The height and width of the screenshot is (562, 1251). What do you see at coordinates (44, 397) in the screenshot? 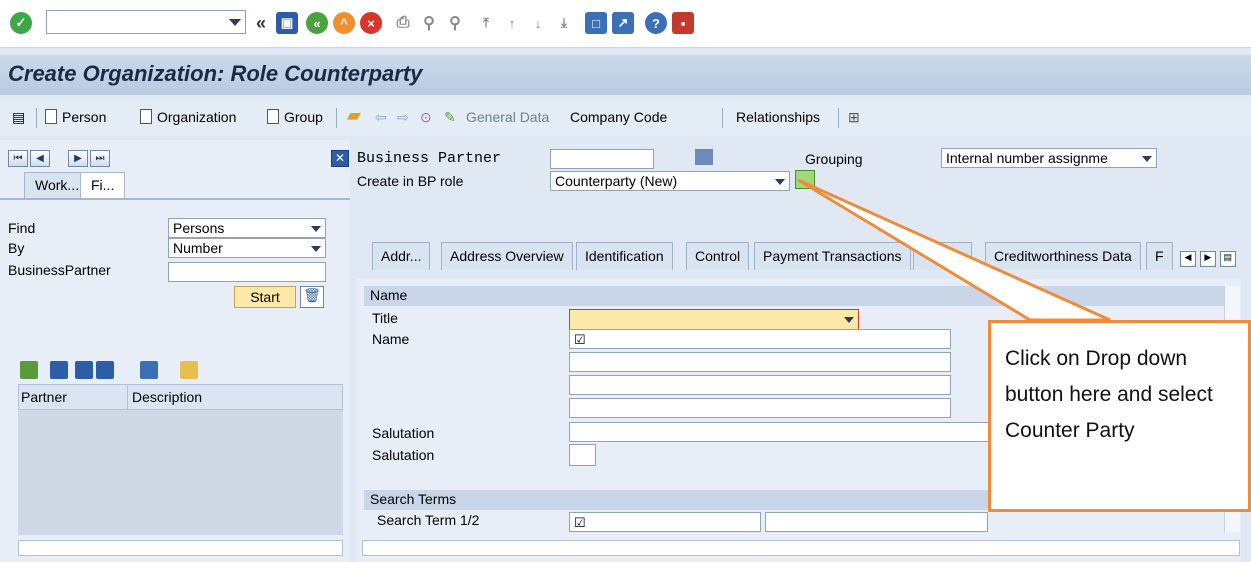
I see `partner-column: Partner` at bounding box center [44, 397].